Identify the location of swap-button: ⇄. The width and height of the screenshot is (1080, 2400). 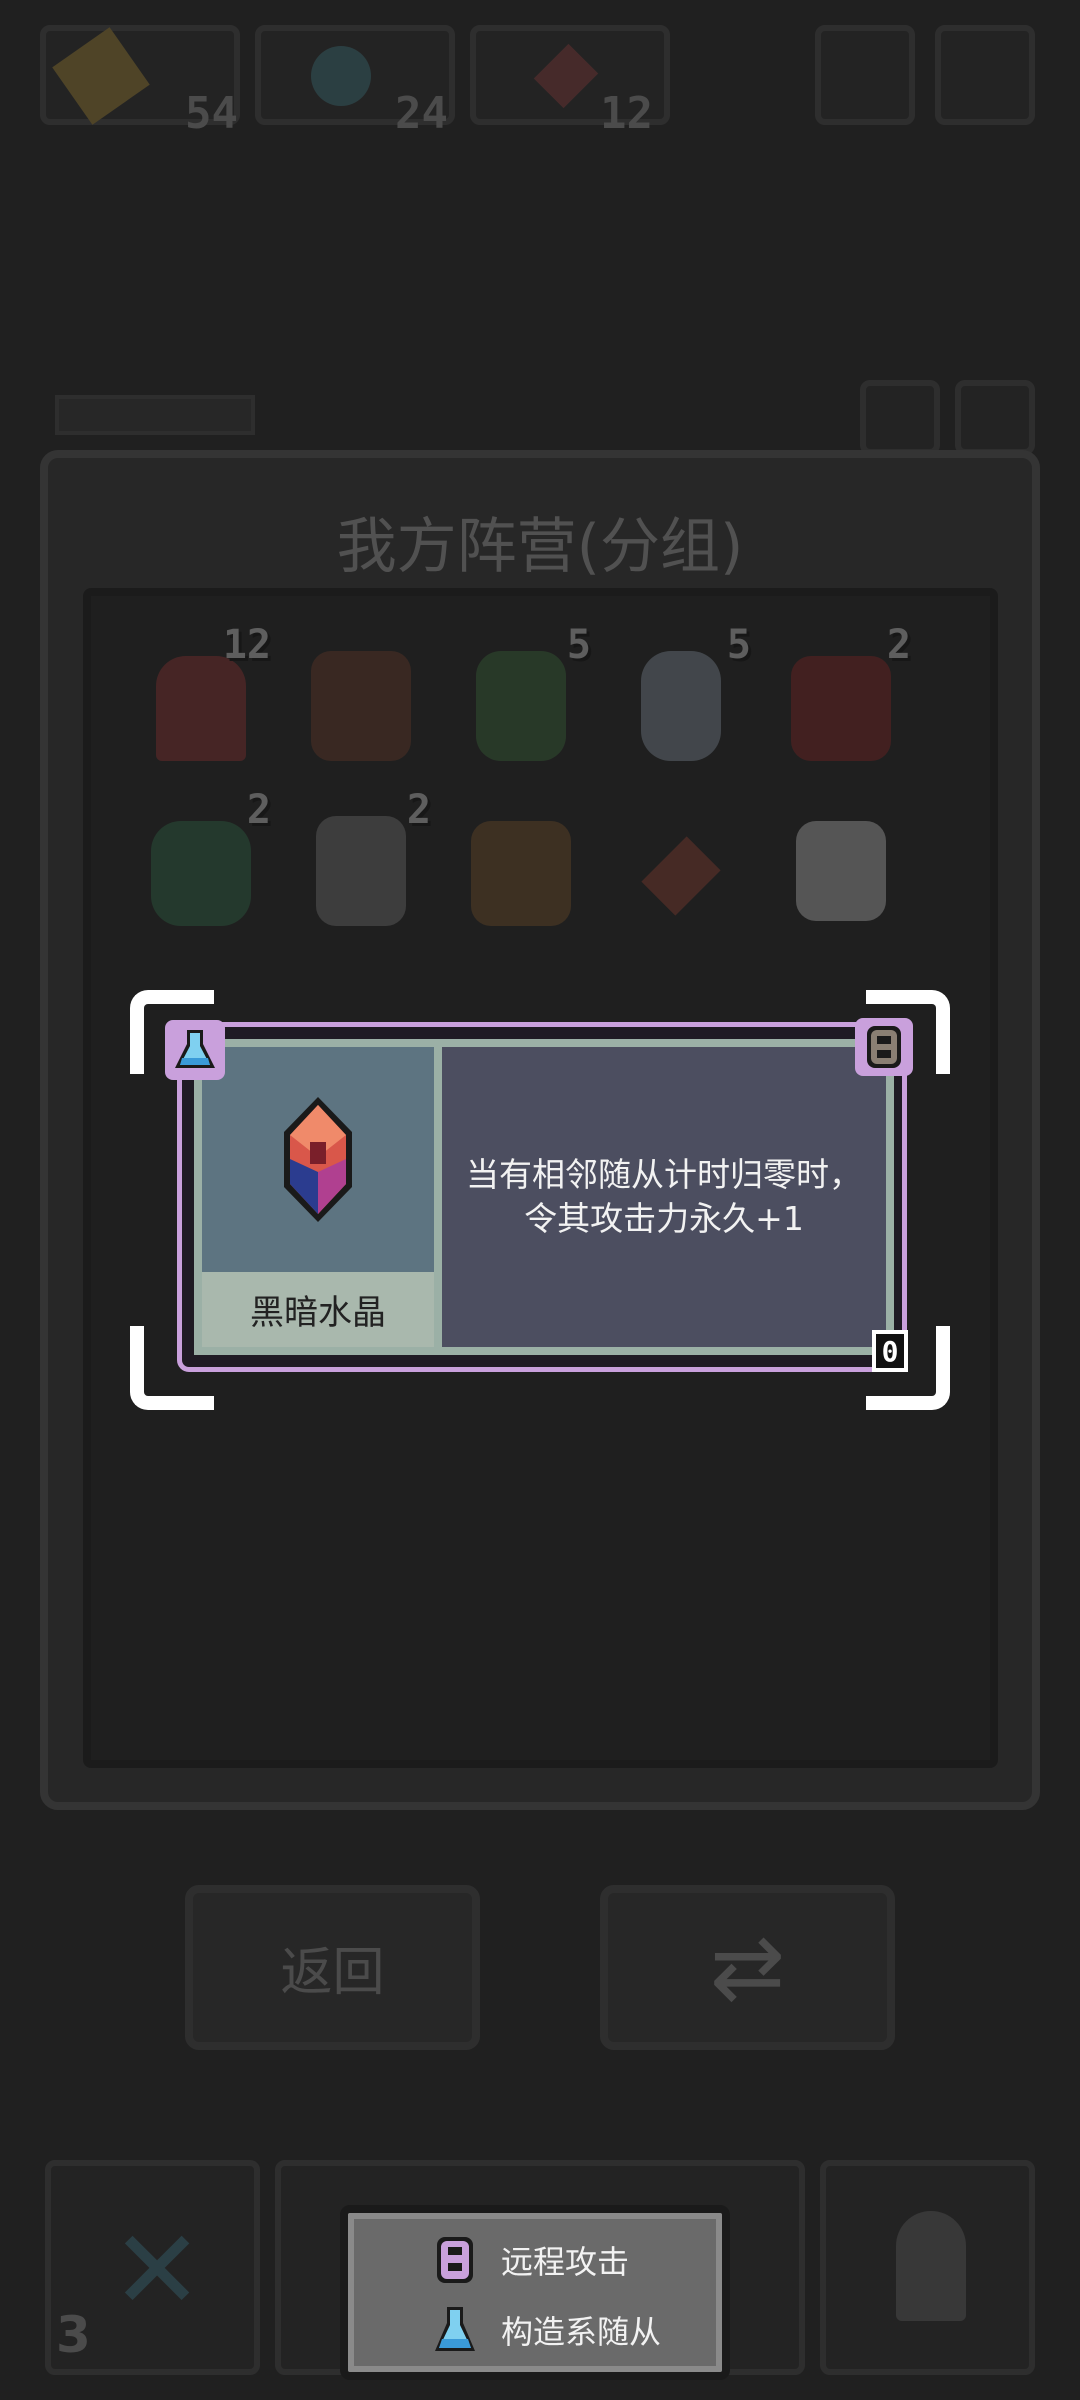
(747, 1967).